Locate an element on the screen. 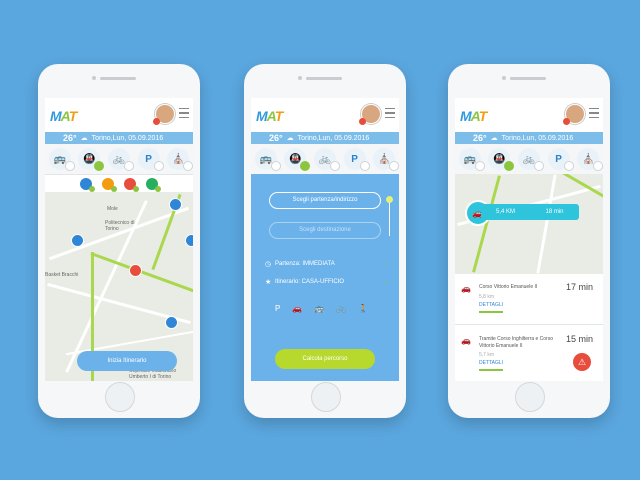 The width and height of the screenshot is (640, 480). map-label: Politecnico di Torino is located at coordinates (120, 226).